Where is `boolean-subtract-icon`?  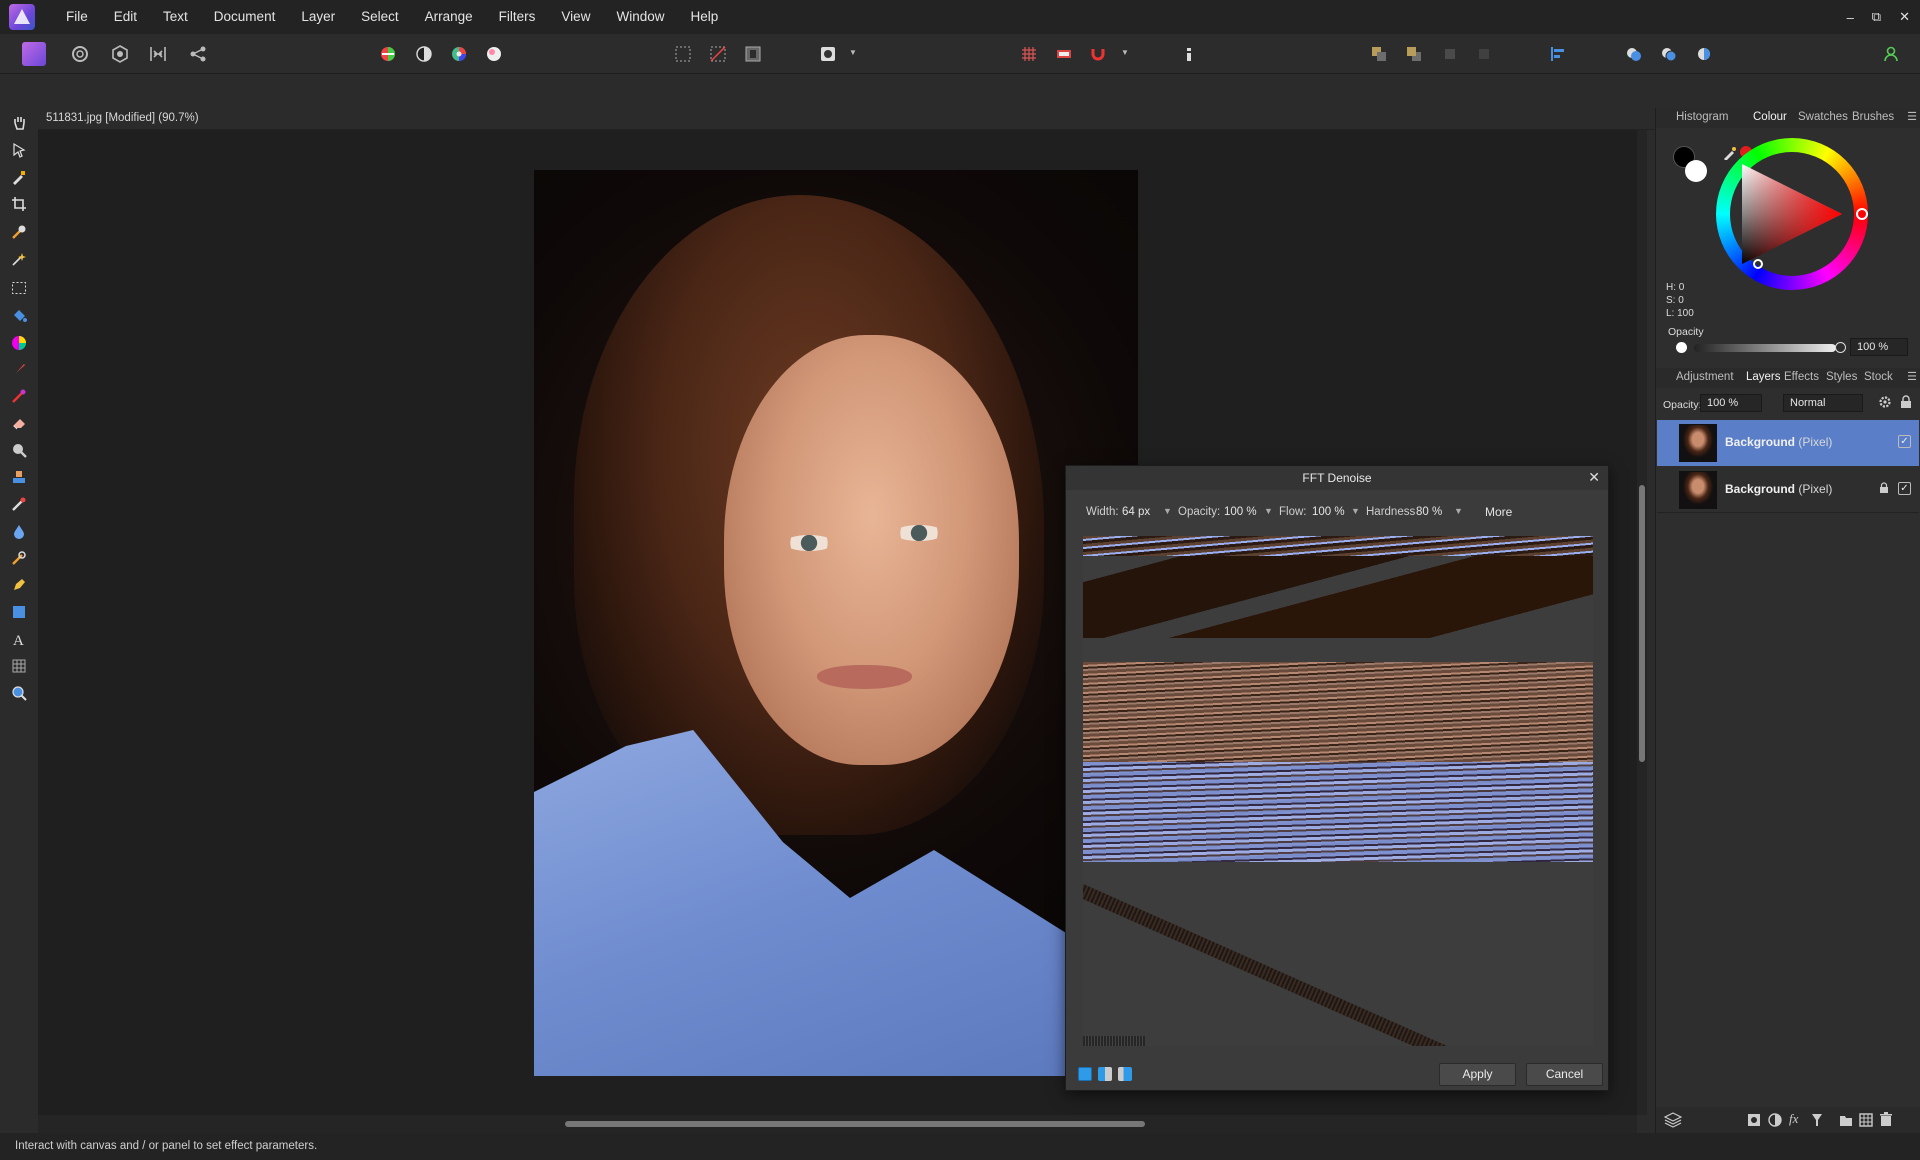
boolean-subtract-icon is located at coordinates (1669, 54).